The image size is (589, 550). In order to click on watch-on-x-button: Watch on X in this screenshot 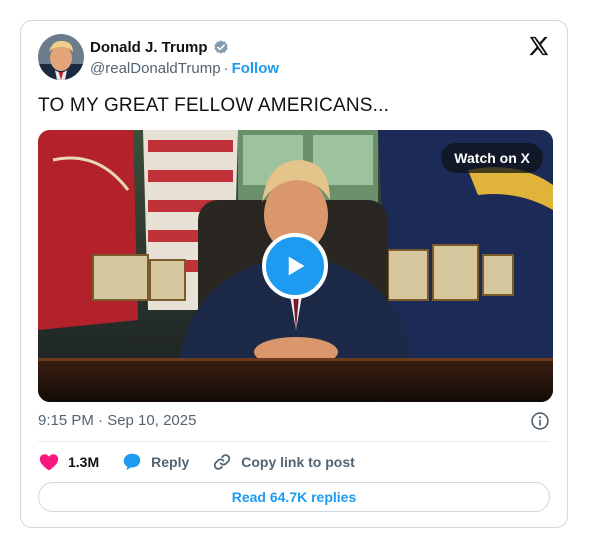, I will do `click(492, 158)`.